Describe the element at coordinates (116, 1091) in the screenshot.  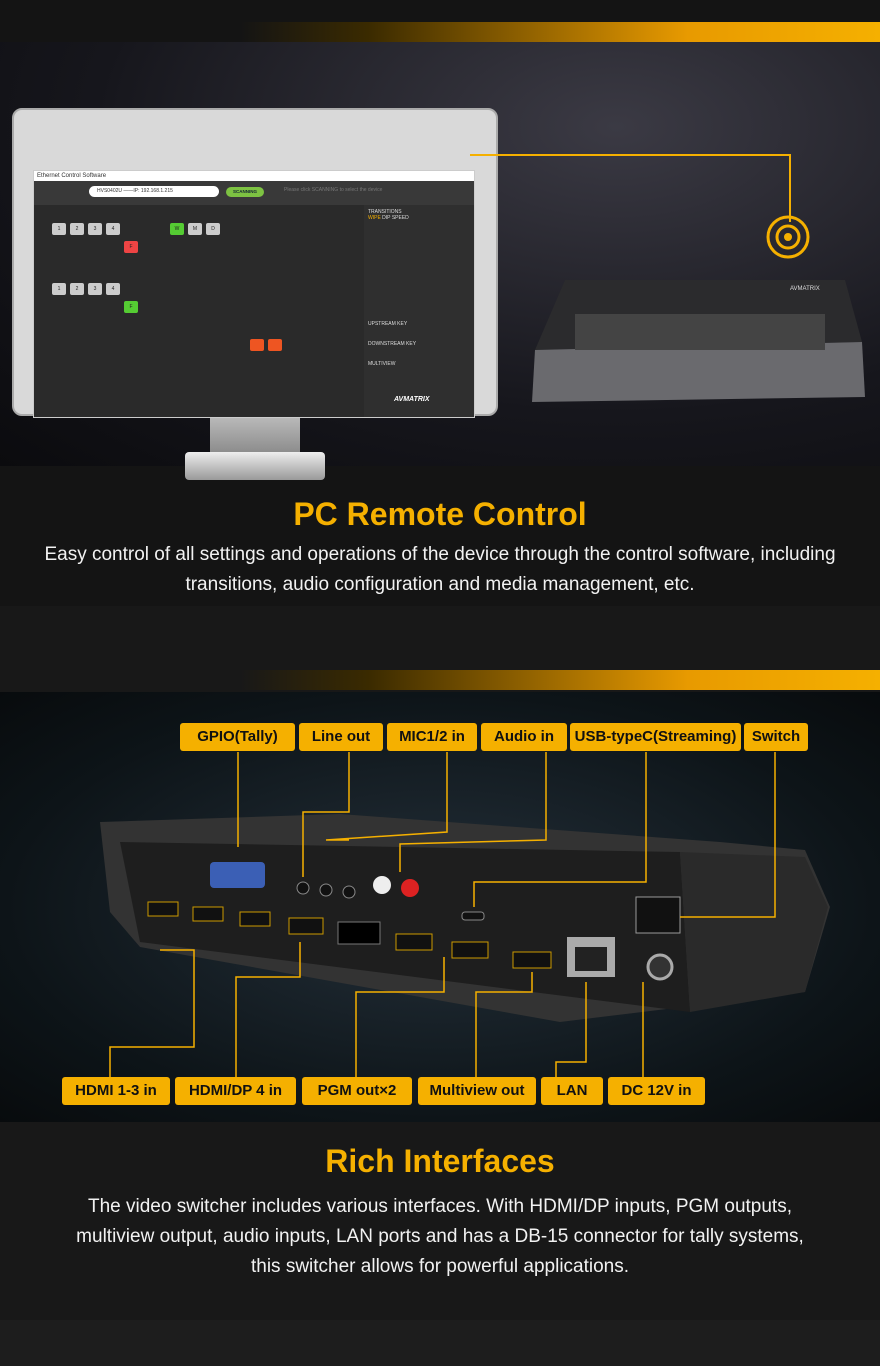
I see `label-hdmi-1-3: HDMI 1-3 in` at that location.